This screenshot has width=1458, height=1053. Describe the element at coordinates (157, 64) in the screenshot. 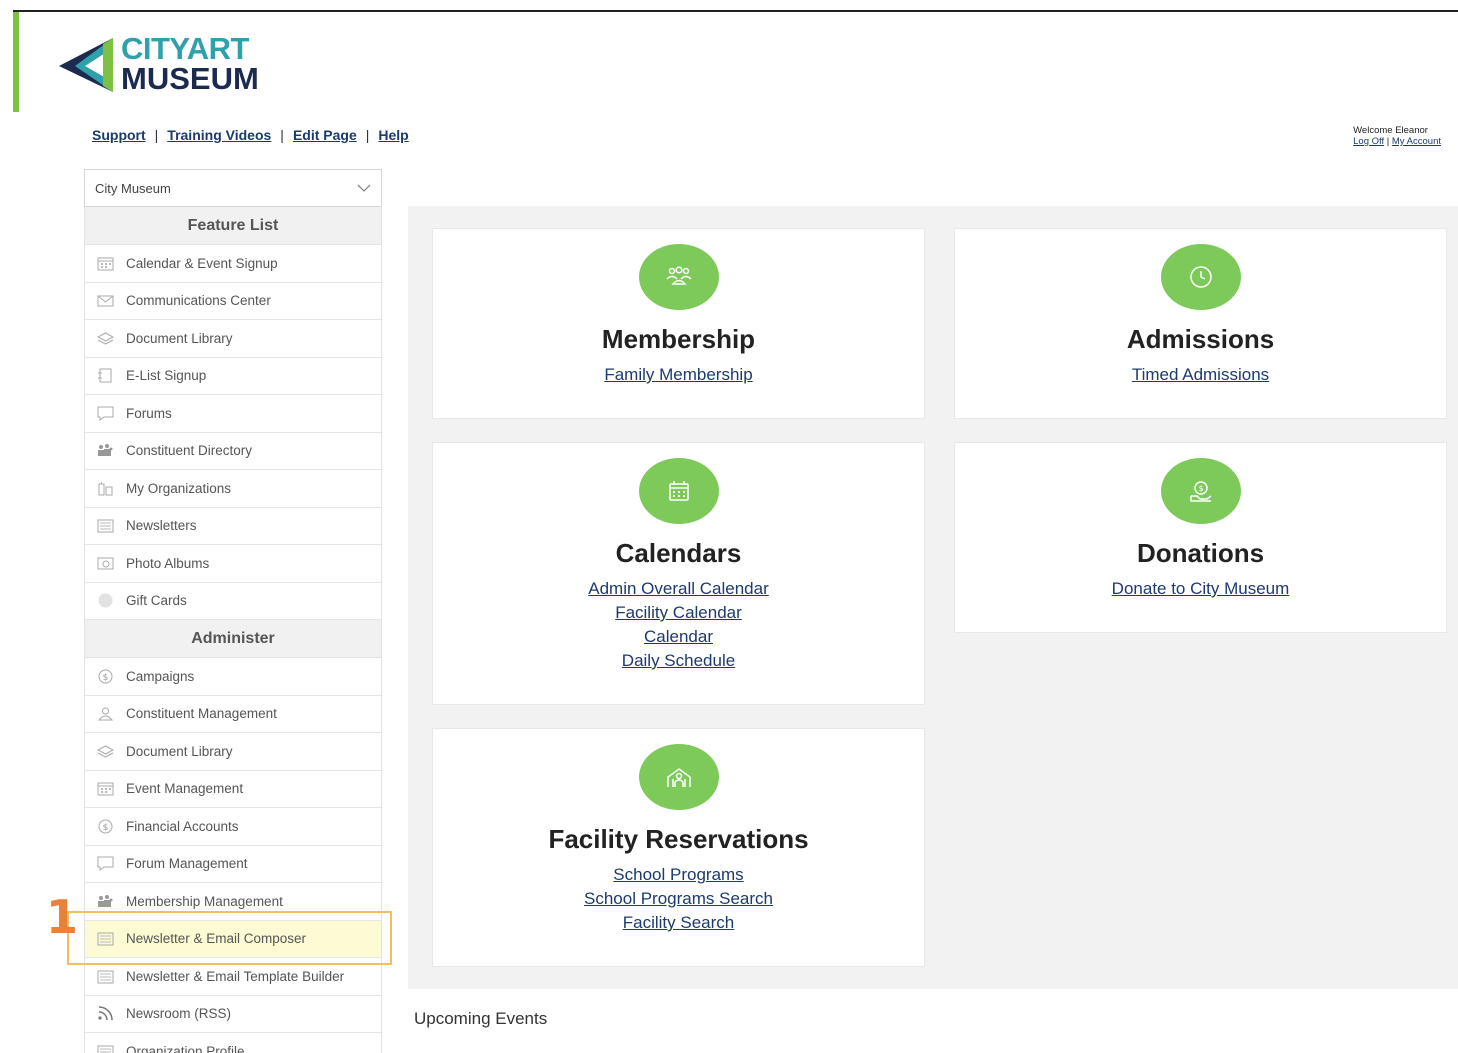

I see `museum-logo: CITYART MUSEUM` at that location.